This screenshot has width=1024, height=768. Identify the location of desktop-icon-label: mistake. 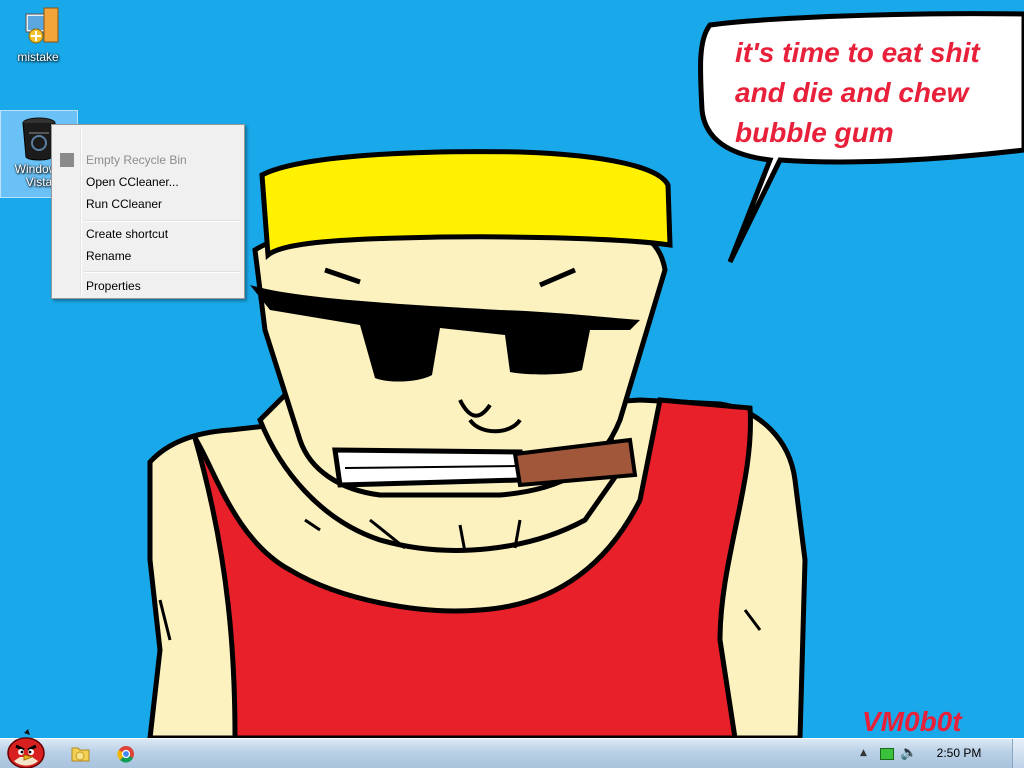
(38, 57).